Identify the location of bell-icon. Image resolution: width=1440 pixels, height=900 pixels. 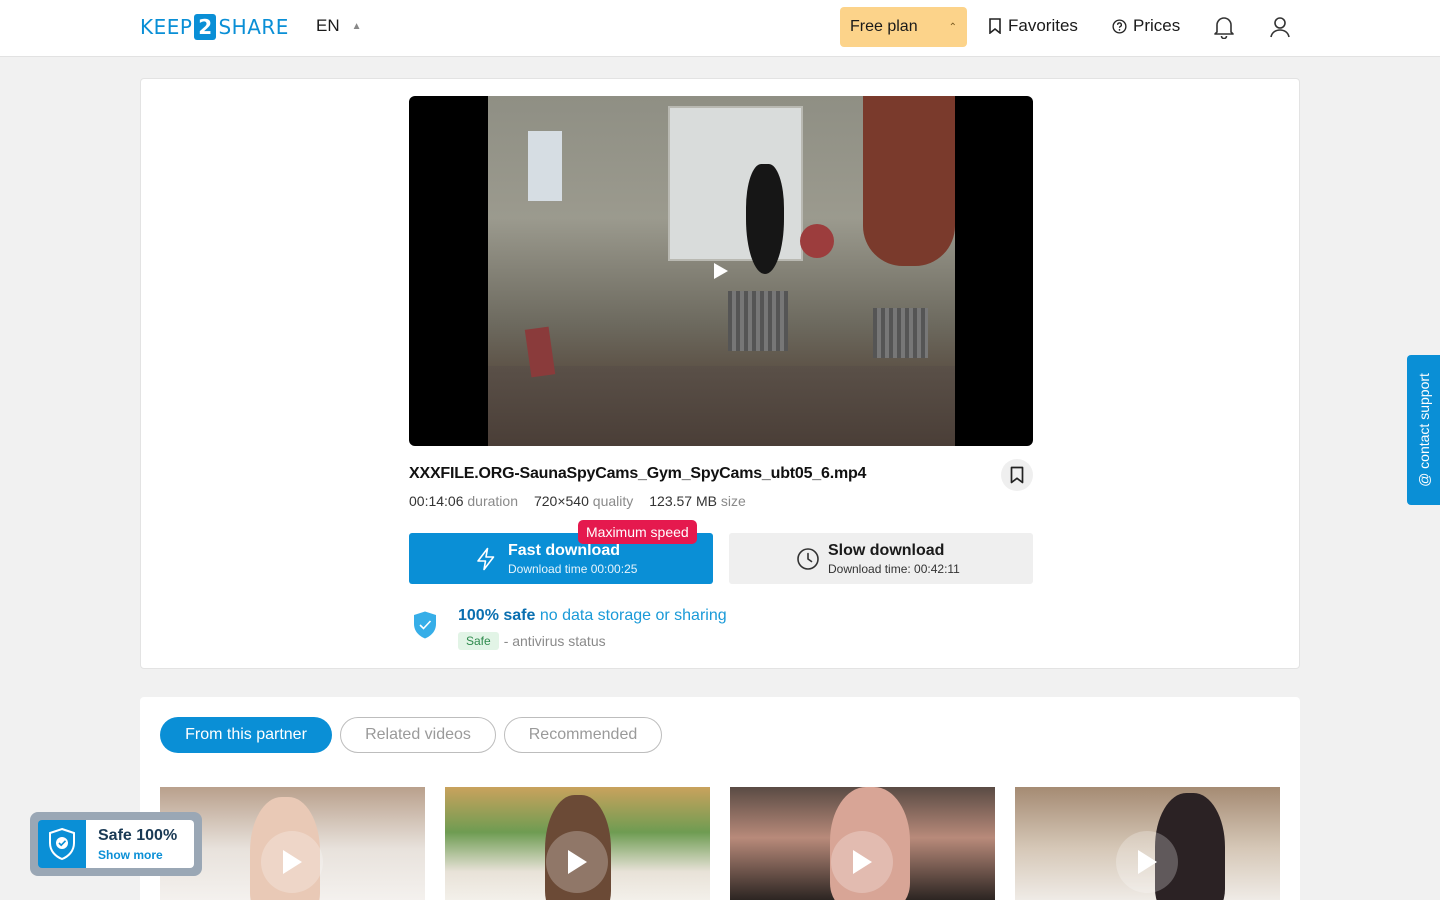
(1224, 28).